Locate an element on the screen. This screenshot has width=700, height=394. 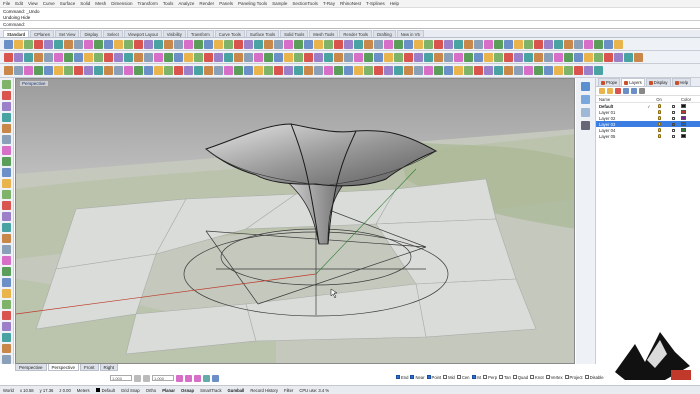
menu-item: Surface is located at coordinates (68, 3).